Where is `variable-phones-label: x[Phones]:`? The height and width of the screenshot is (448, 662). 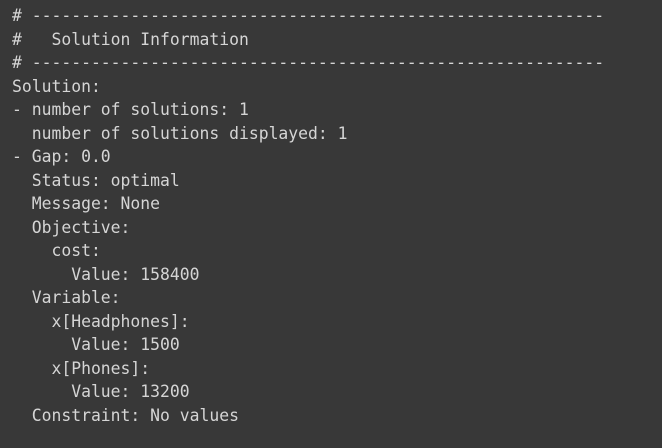 variable-phones-label: x[Phones]: is located at coordinates (81, 368).